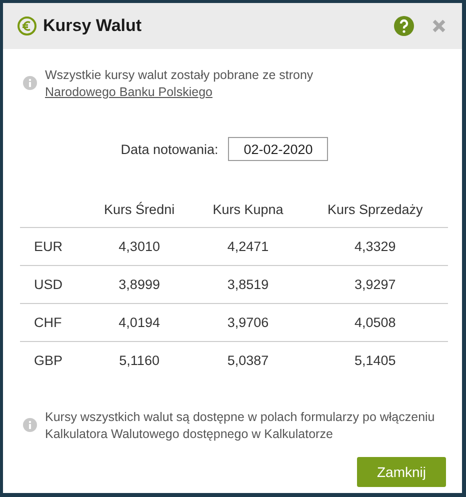 The image size is (466, 497). Describe the element at coordinates (139, 209) in the screenshot. I see `column-header: Kurs Średni` at that location.